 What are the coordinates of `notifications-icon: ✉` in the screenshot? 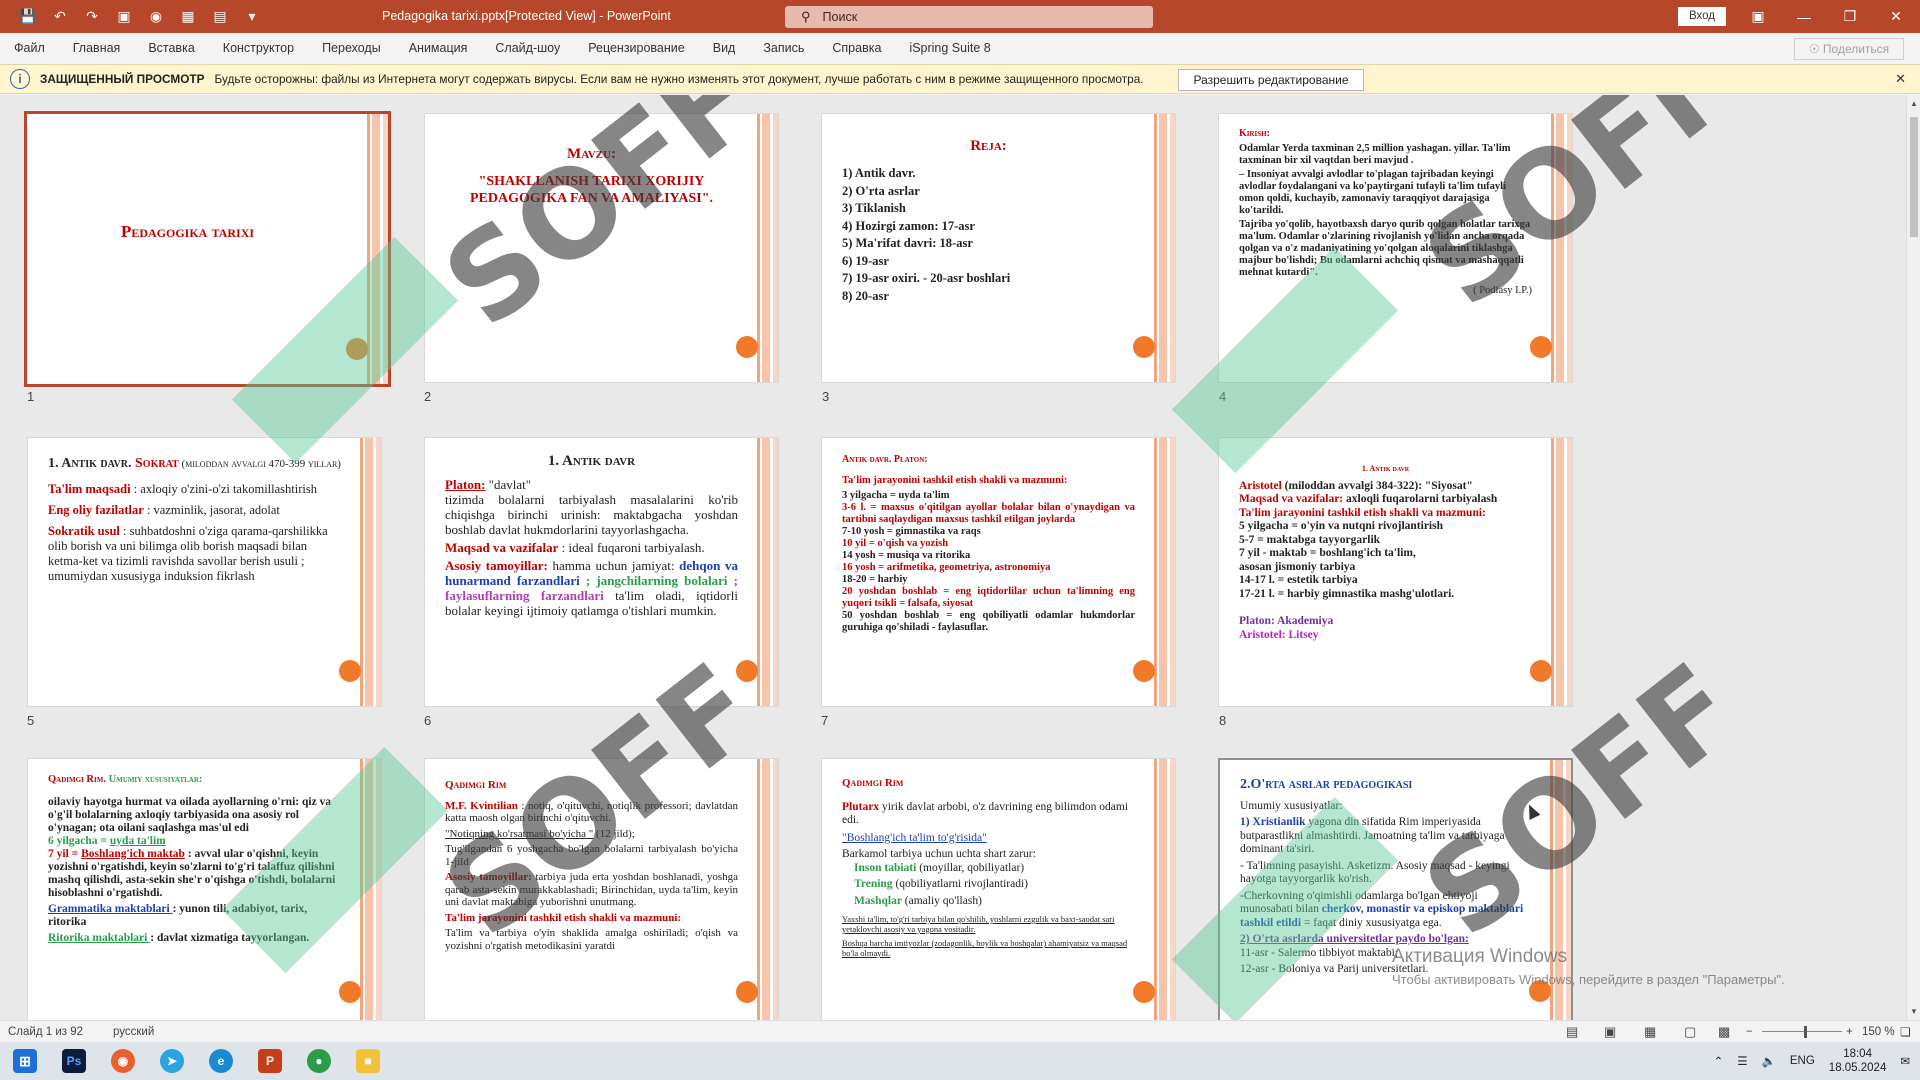 It's located at (1905, 1061).